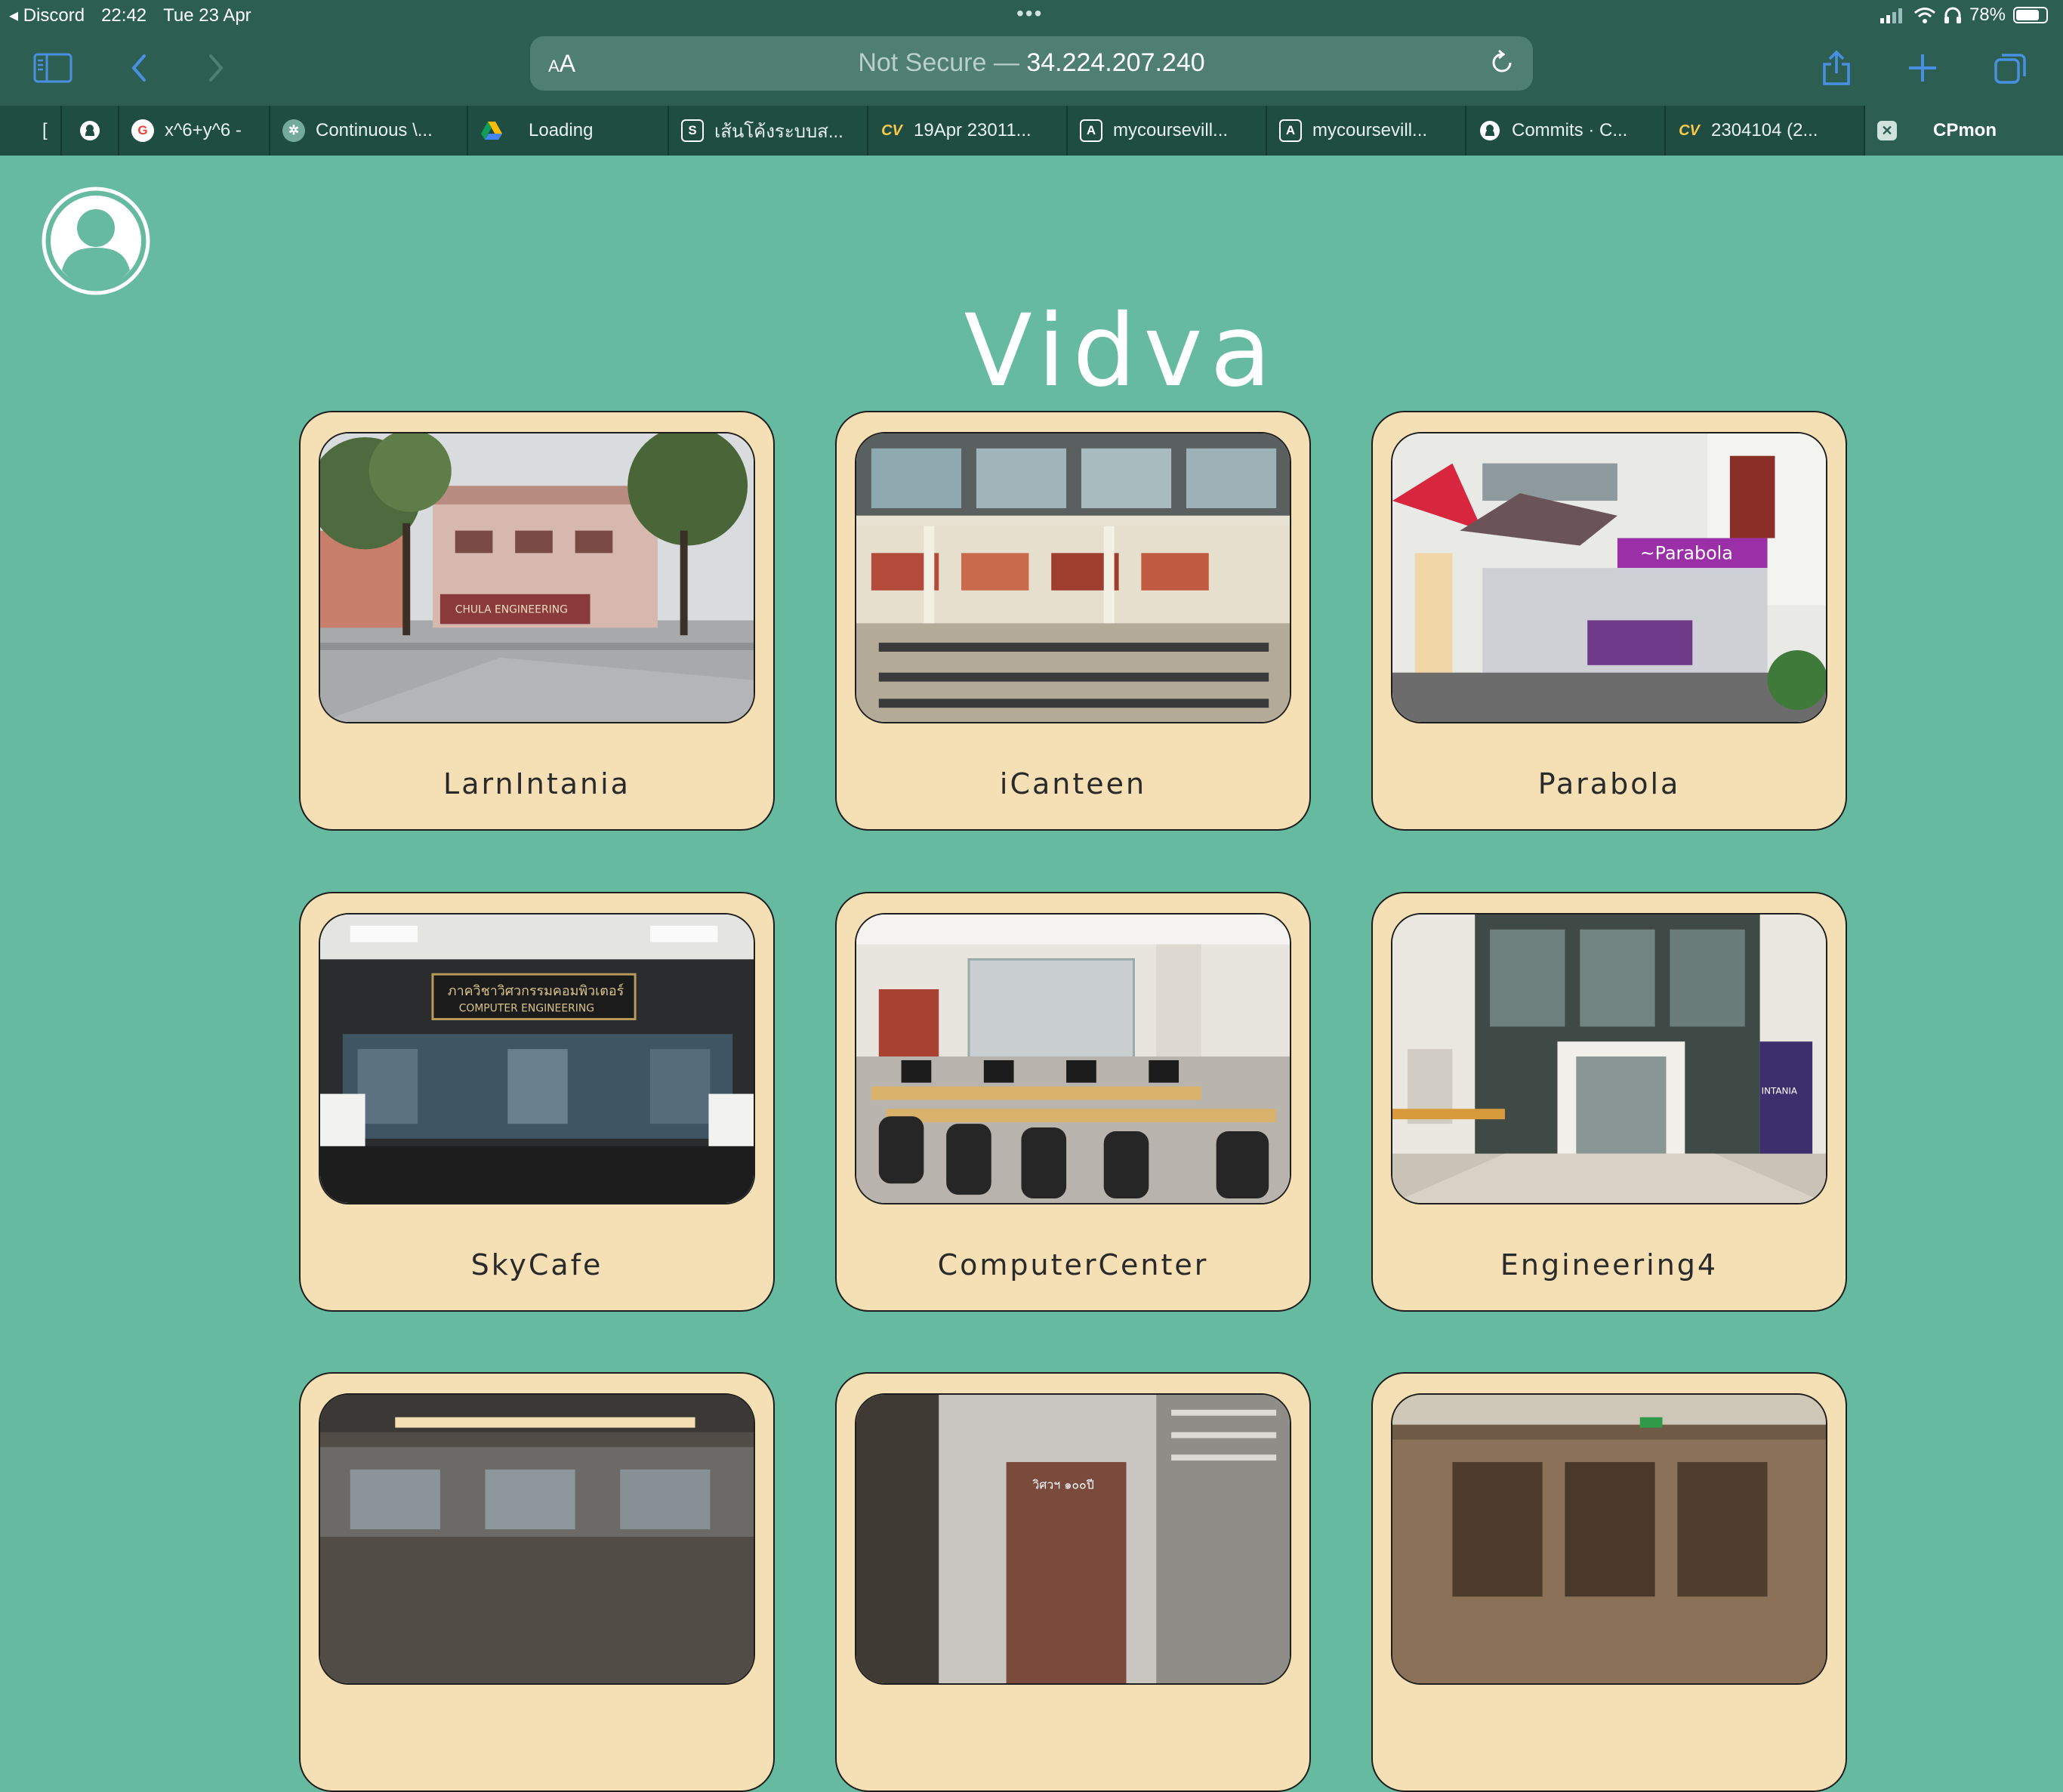  I want to click on sidebar-toggle-button, so click(53, 68).